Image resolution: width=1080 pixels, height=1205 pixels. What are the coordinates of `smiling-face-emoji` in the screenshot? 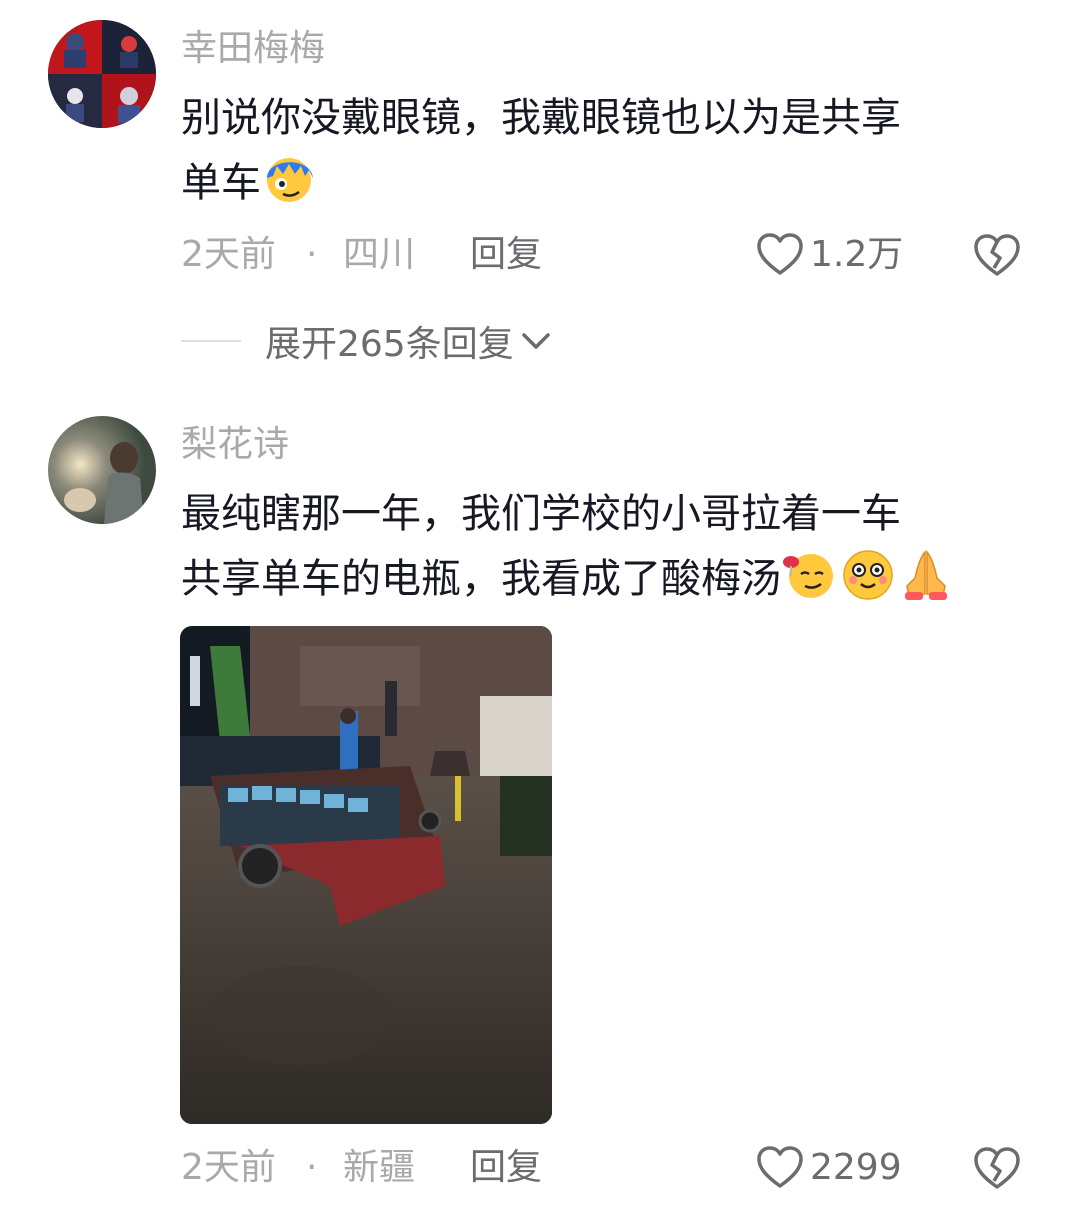 It's located at (868, 583).